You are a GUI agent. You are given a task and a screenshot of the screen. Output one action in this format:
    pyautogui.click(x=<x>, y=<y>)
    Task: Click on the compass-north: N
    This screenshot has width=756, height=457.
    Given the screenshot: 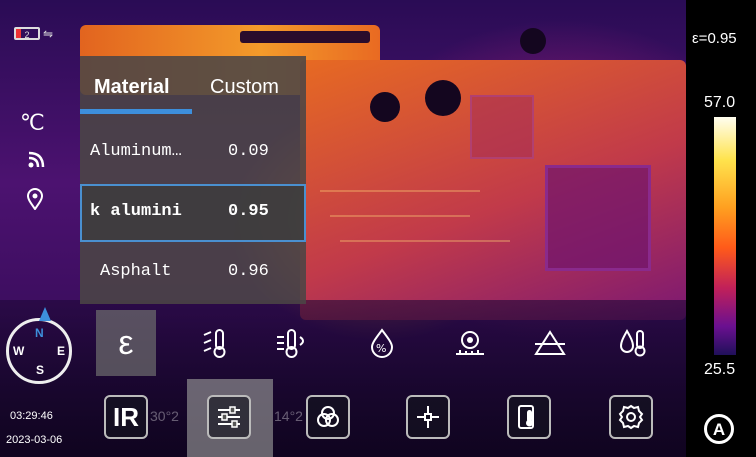 What is the action you would take?
    pyautogui.click(x=39, y=333)
    